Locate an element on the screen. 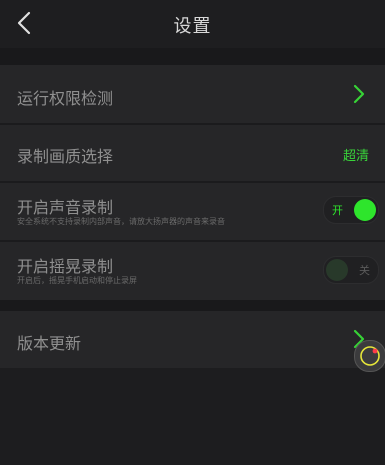 The width and height of the screenshot is (385, 465). settings-item-shake-recording: 开启摇晃录制 开启后，摇晃手机启动和停止录屏 关 is located at coordinates (192, 271).